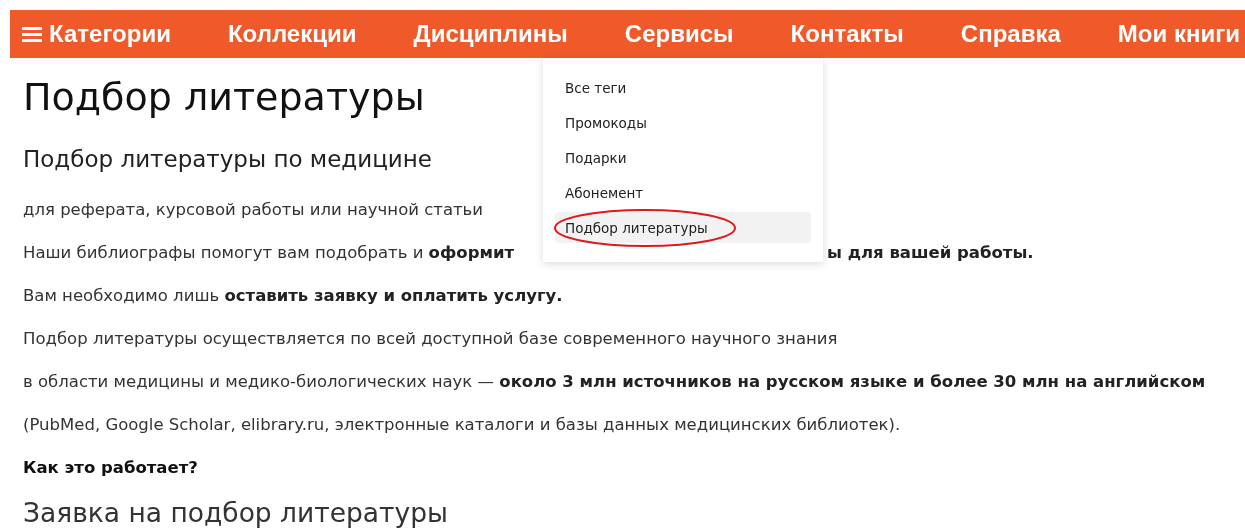  Describe the element at coordinates (847, 34) in the screenshot. I see `nav-link: Контакты` at that location.